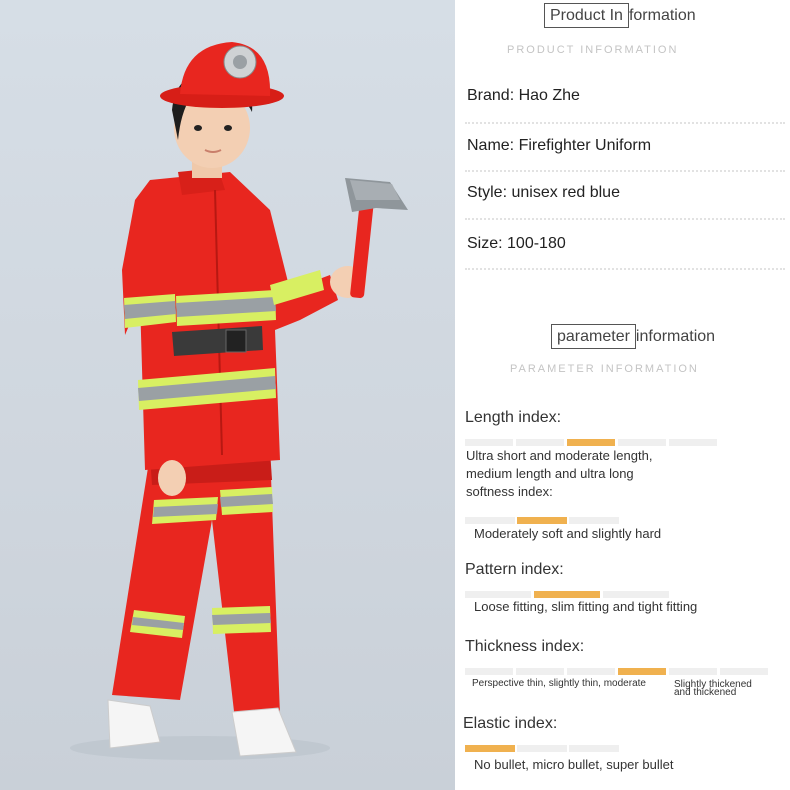  I want to click on parameter-info-heading: parameter information, so click(633, 336).